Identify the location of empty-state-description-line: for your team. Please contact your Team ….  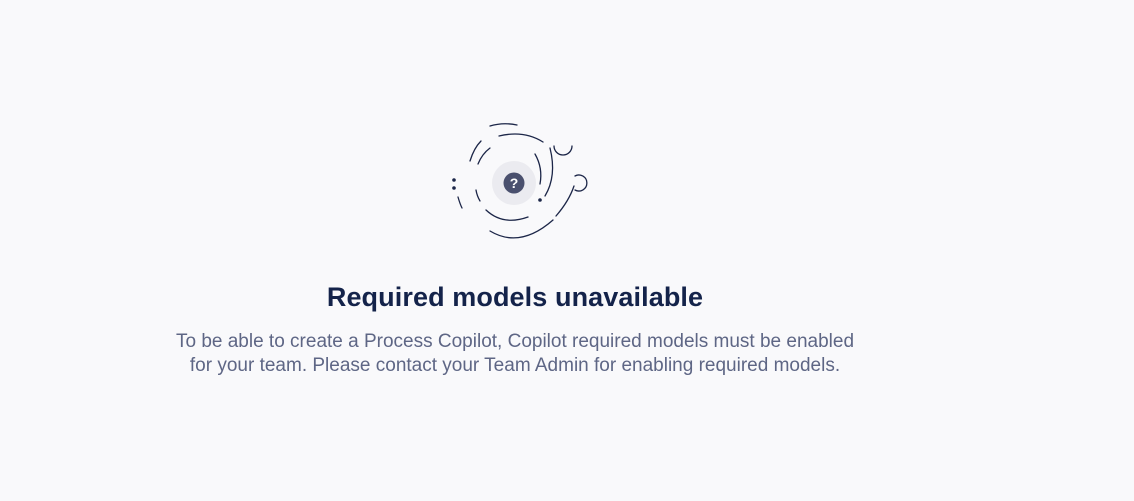
(515, 365).